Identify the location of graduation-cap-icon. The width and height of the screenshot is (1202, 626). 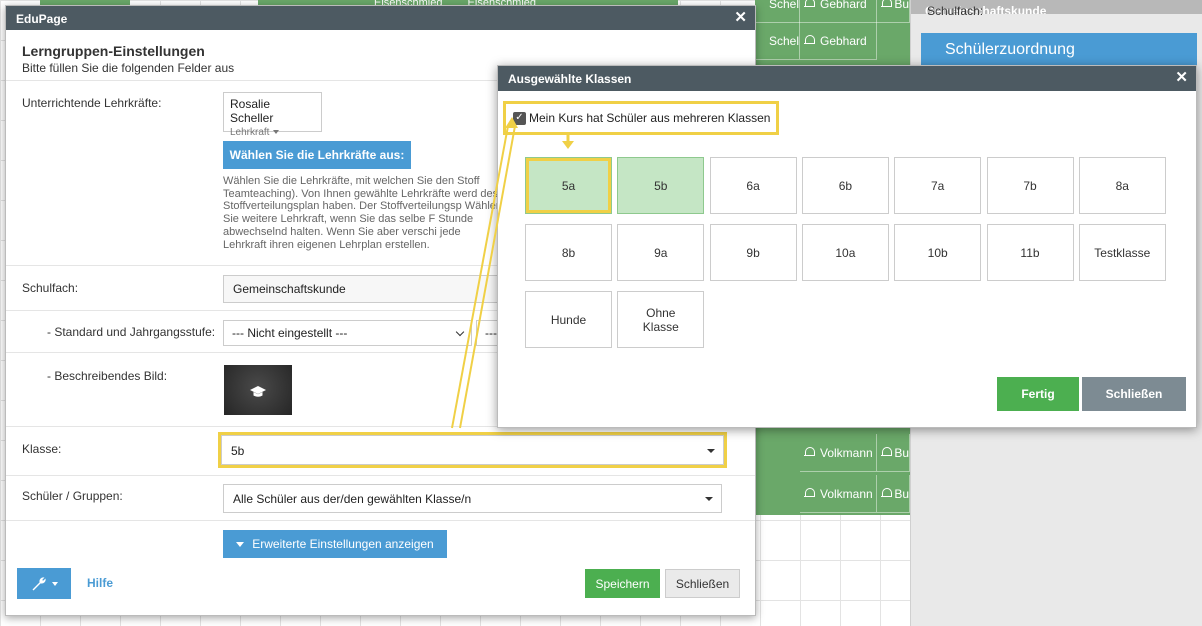
(258, 391).